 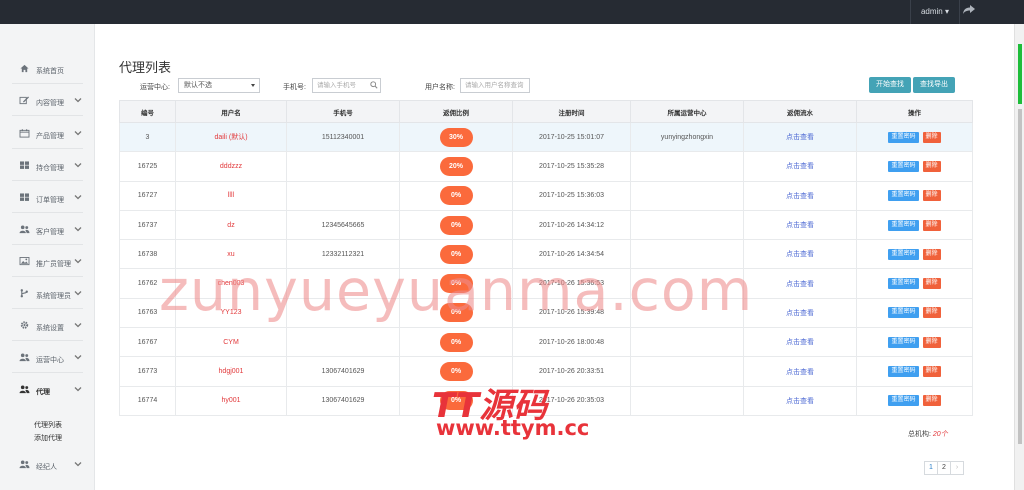 What do you see at coordinates (47, 357) in the screenshot?
I see `sidebar-item-10: 运营中心` at bounding box center [47, 357].